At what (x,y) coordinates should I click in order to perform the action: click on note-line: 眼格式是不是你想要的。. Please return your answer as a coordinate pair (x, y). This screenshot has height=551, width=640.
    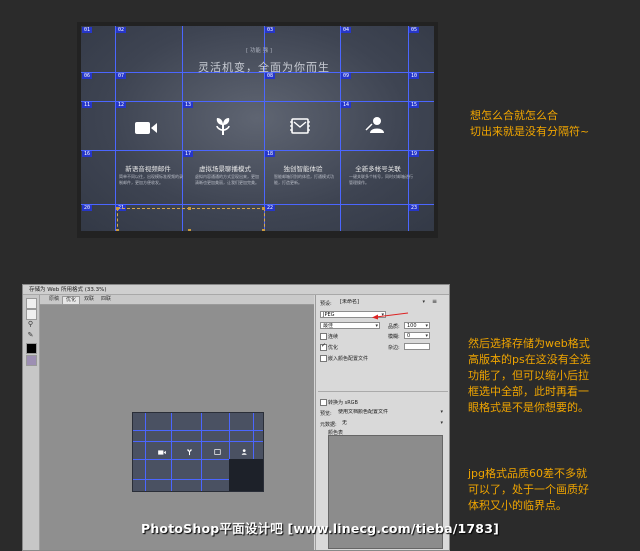
    Looking at the image, I should click on (528, 407).